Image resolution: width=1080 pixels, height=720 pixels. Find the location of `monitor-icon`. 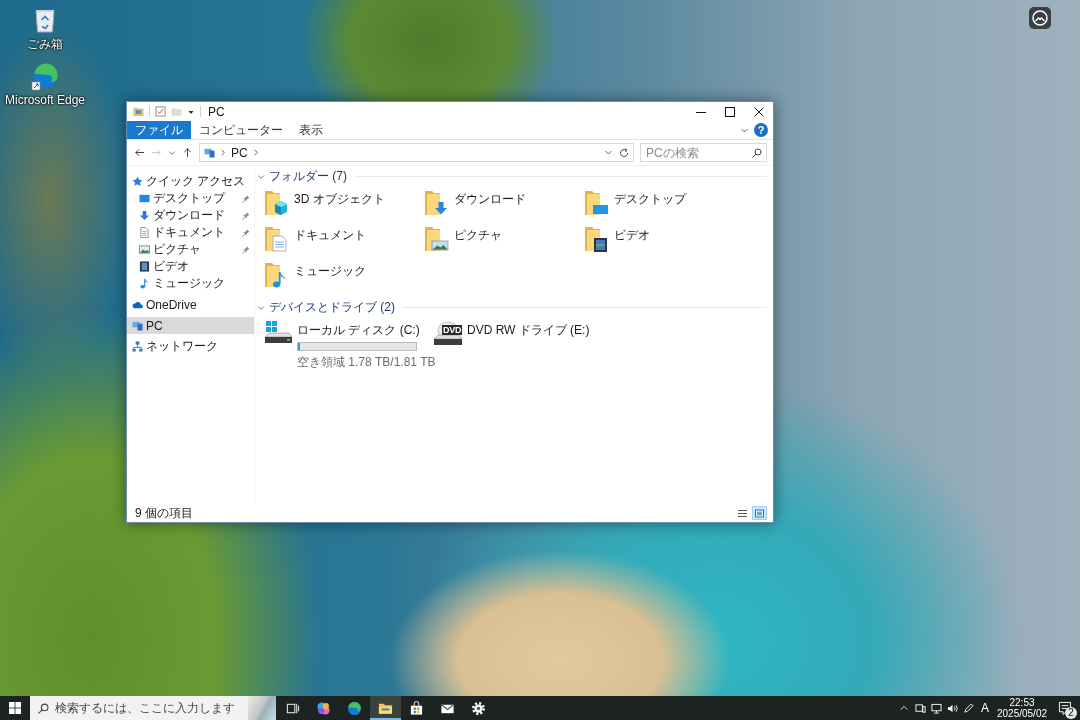

monitor-icon is located at coordinates (936, 708).